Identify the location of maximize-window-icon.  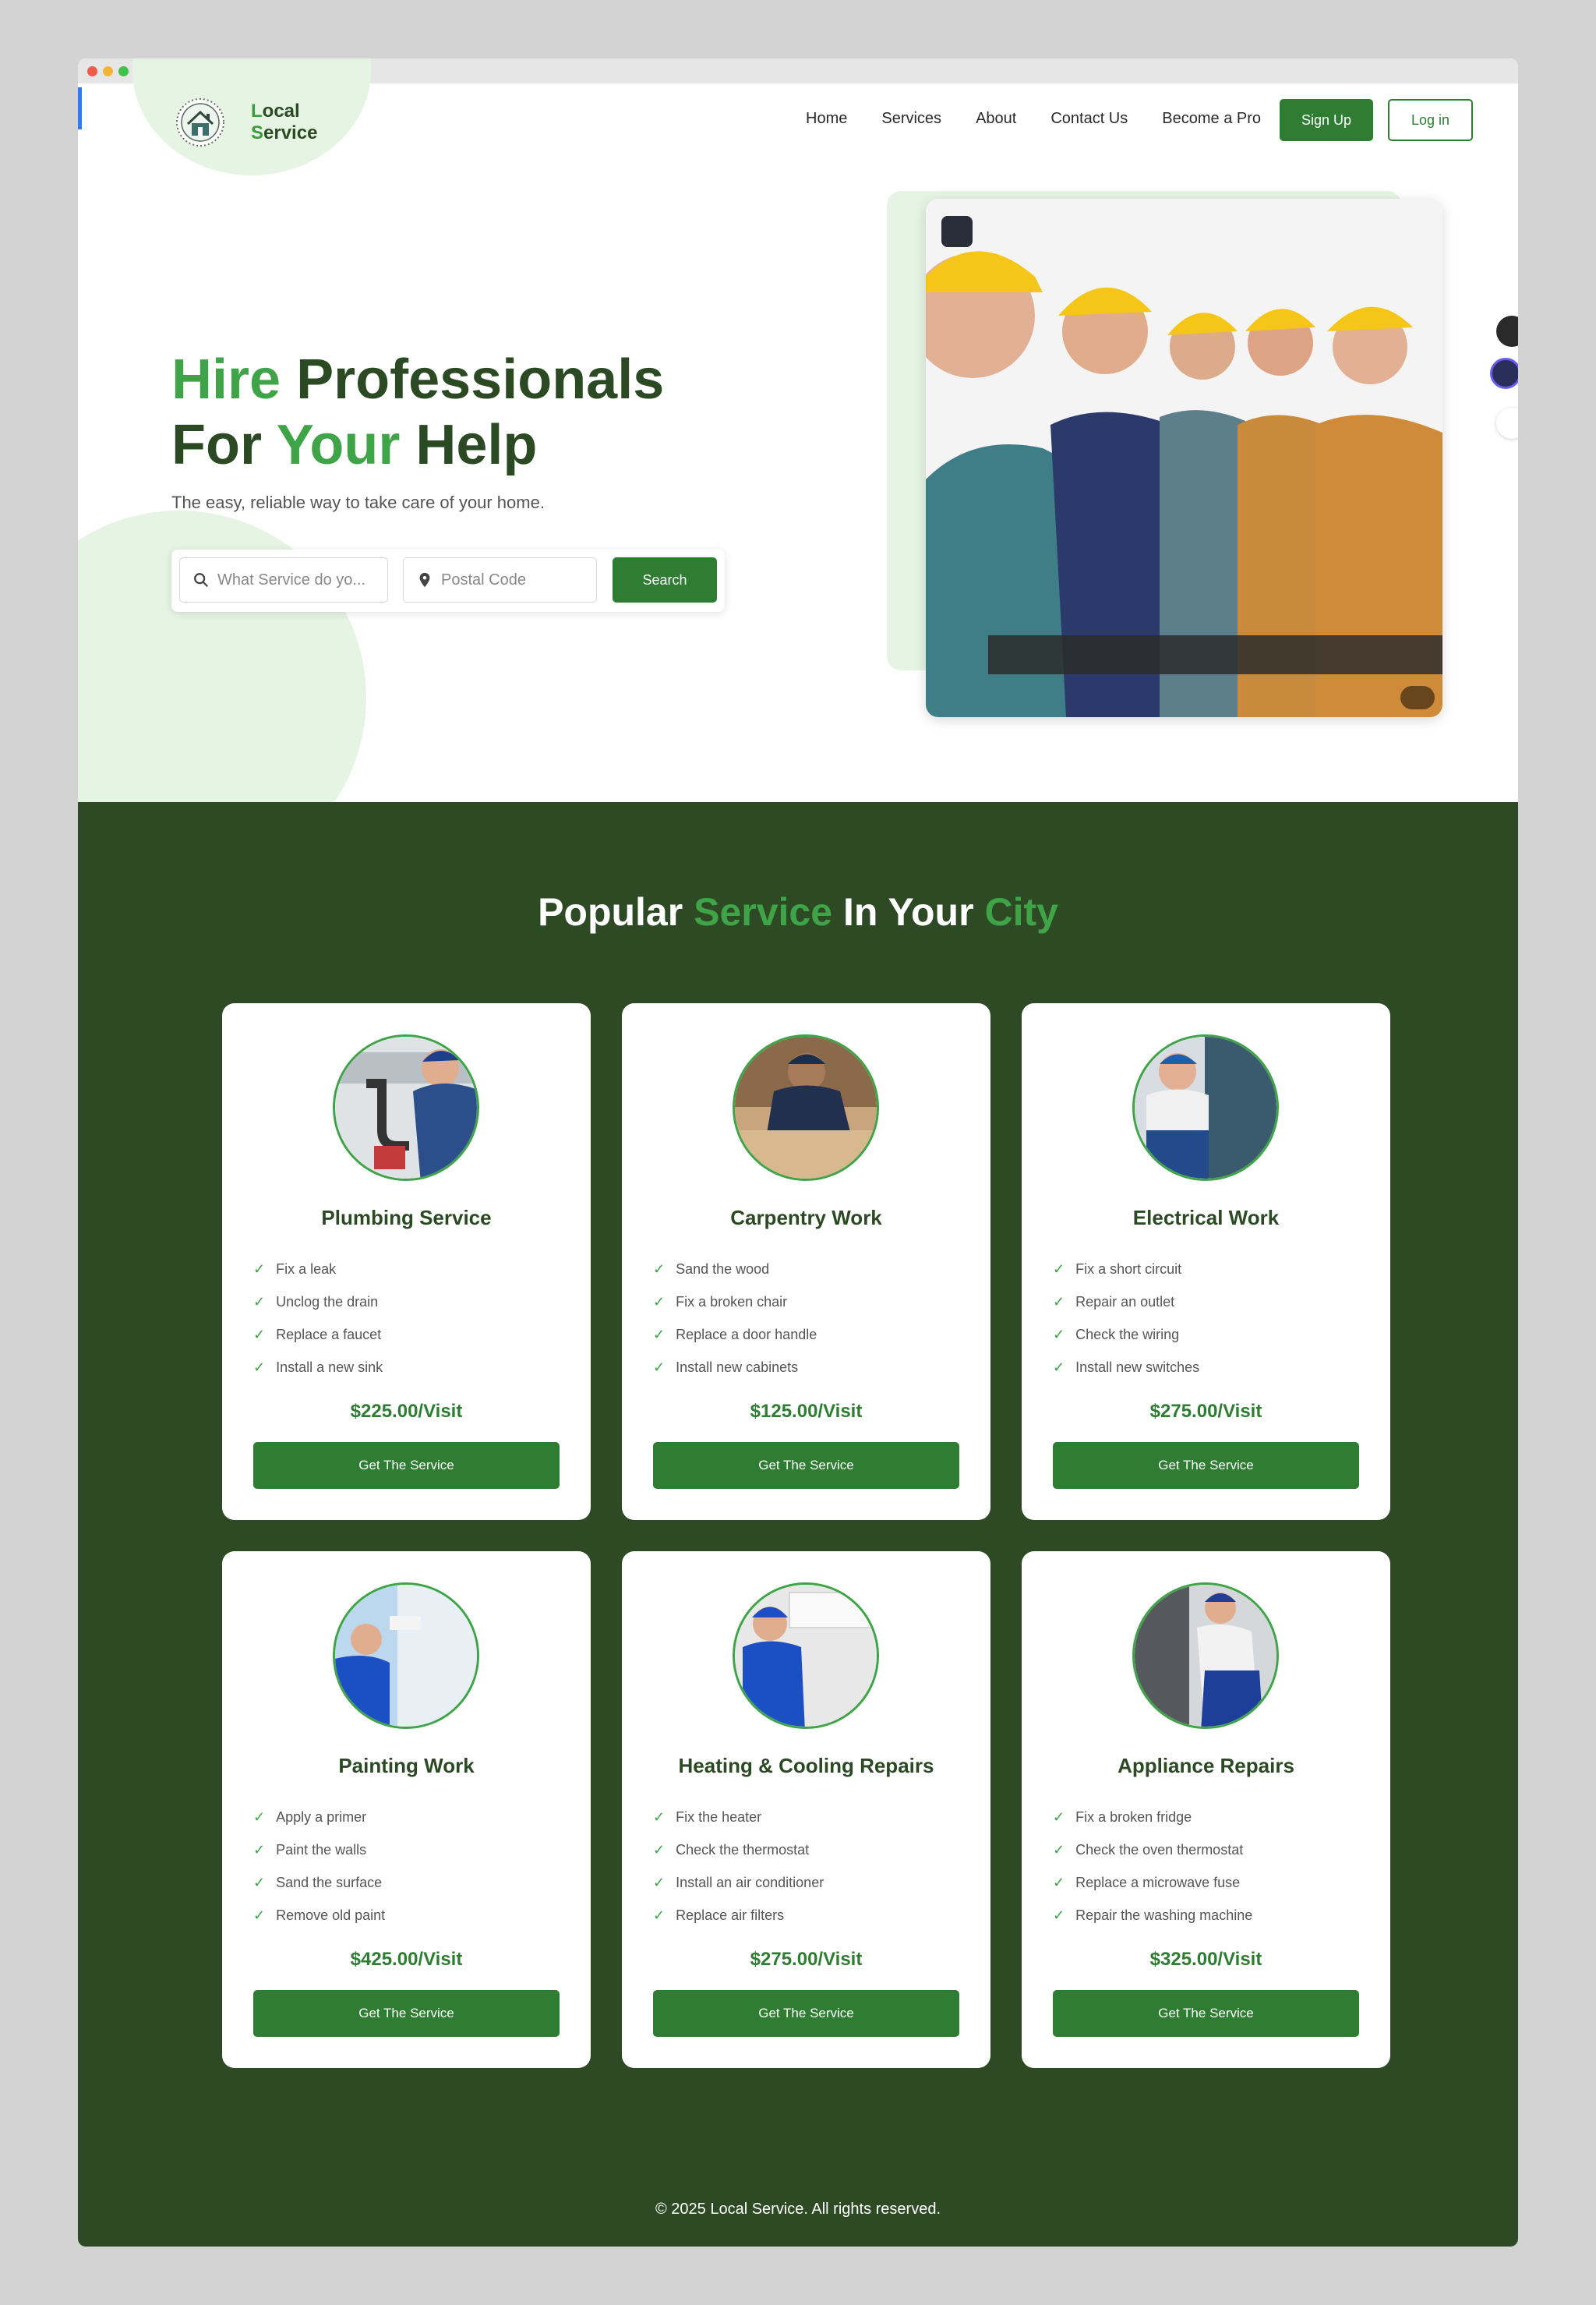
(123, 71).